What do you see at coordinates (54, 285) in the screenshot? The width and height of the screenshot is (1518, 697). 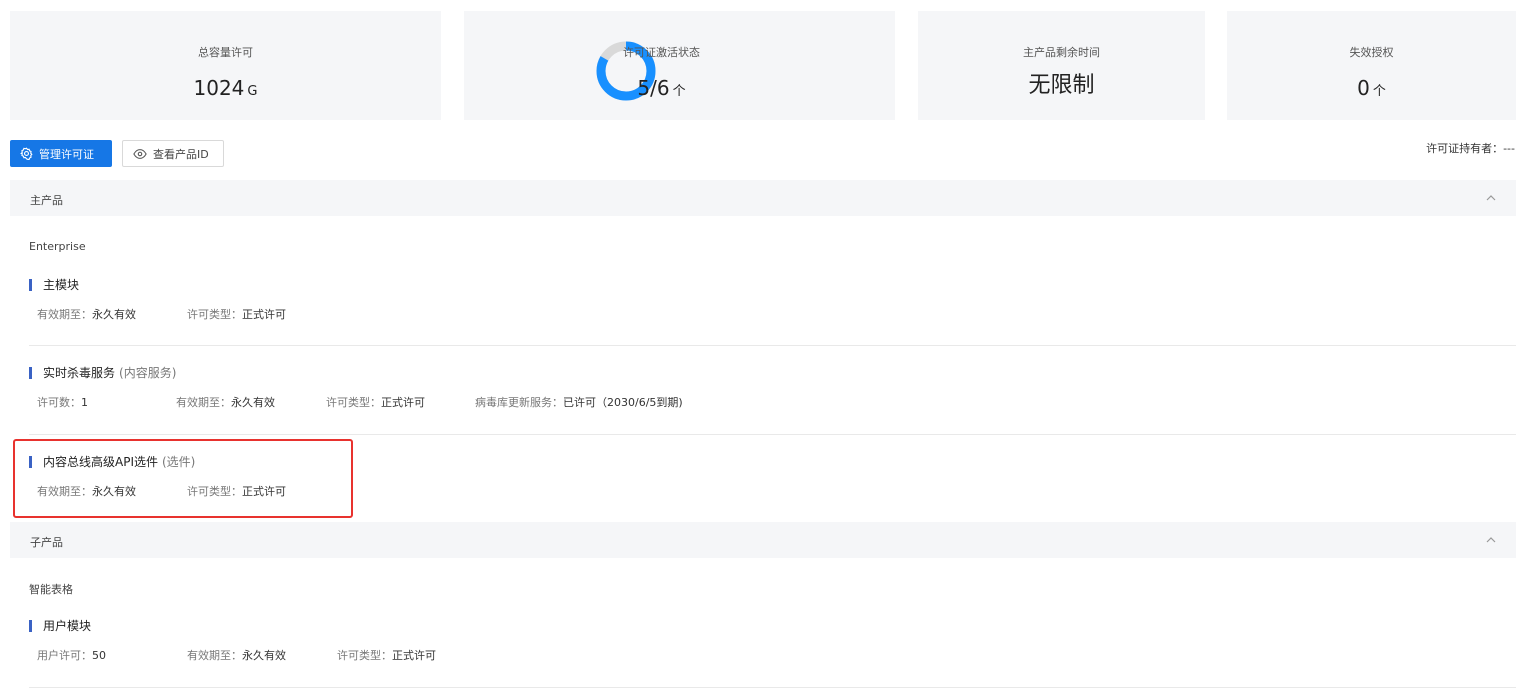 I see `module-title: 主模块` at bounding box center [54, 285].